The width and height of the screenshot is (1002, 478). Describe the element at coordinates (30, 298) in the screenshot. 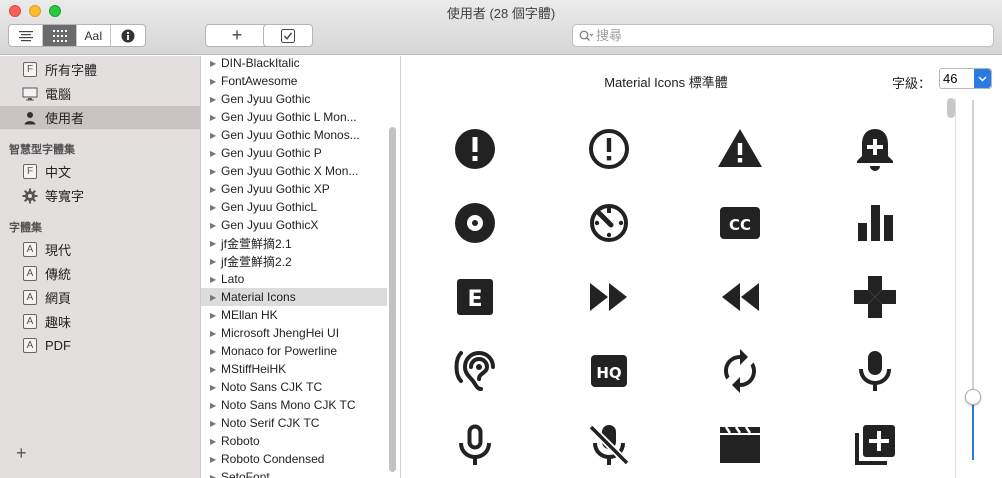

I see `font-collection-icon: A` at that location.